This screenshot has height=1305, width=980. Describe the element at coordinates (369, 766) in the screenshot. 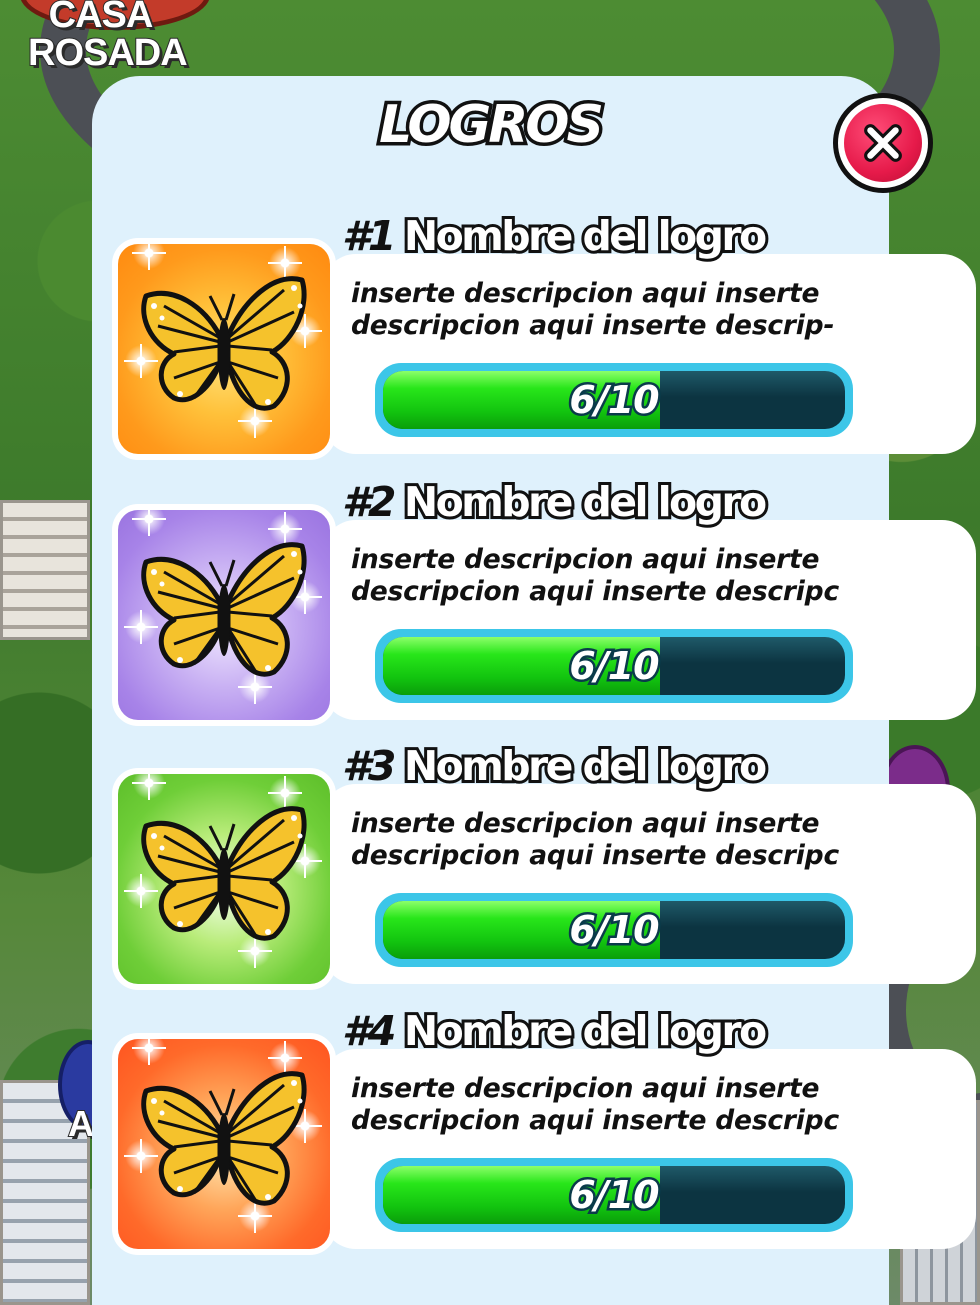

I see `achievement-number: #3` at that location.